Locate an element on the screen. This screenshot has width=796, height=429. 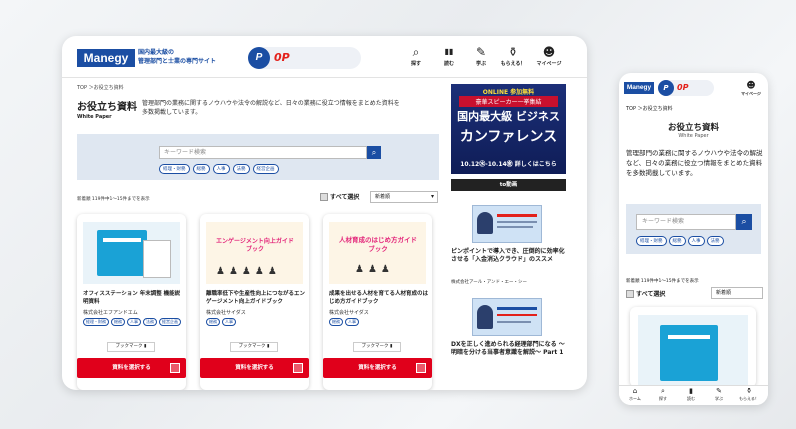
nav-label: 学ぶ is located at coordinates (480, 64).